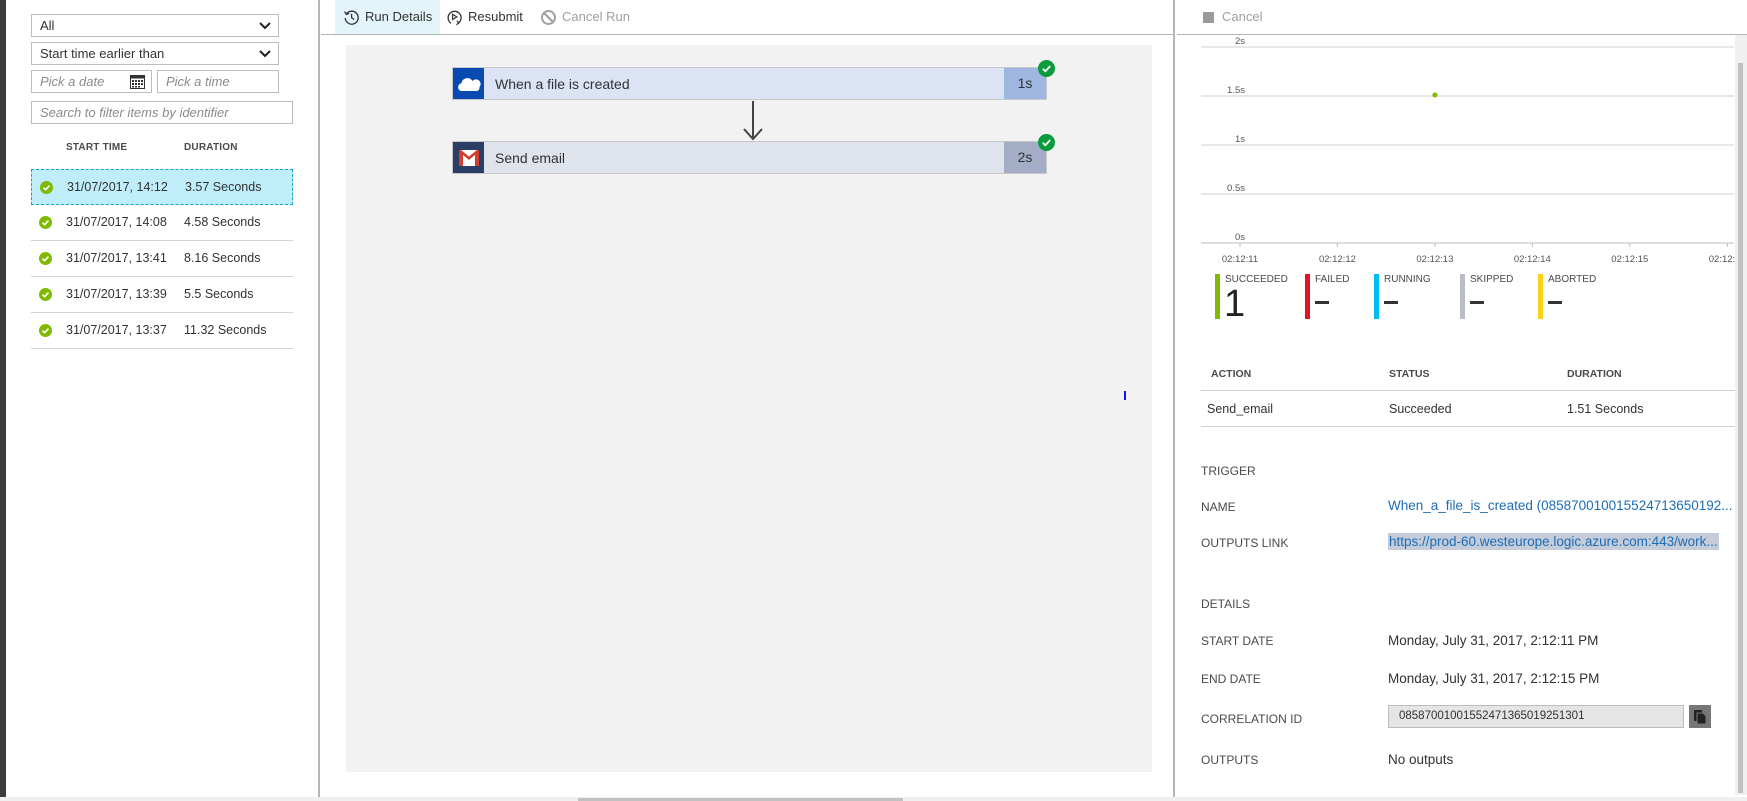  Describe the element at coordinates (753, 154) in the screenshot. I see `workflow-step-send-email: Send email 2s` at that location.